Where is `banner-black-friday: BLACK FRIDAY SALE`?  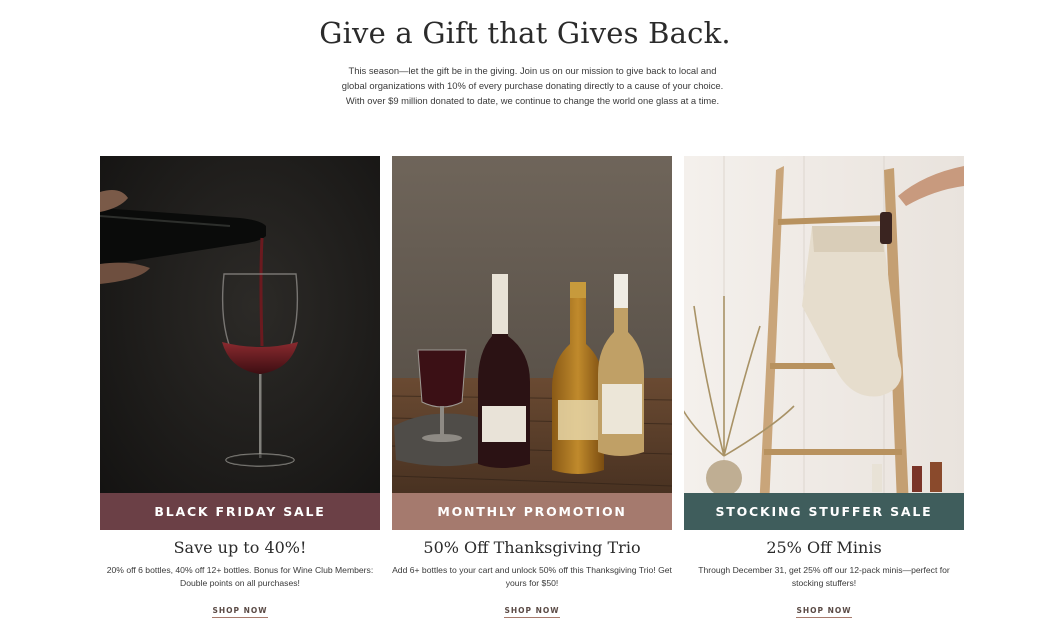
banner-black-friday: BLACK FRIDAY SALE is located at coordinates (240, 511).